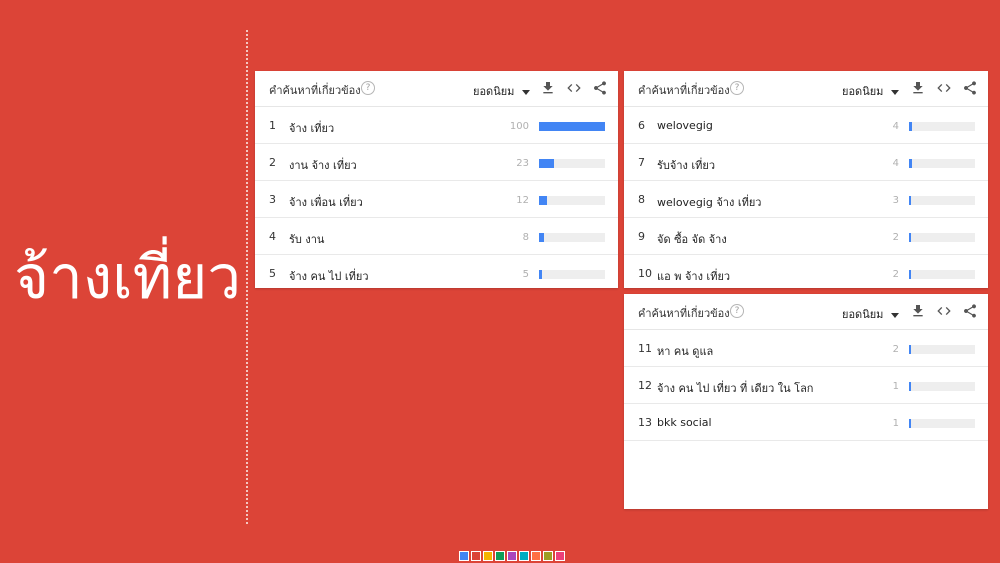 The width and height of the screenshot is (1000, 563). I want to click on row-rank: 7, so click(641, 162).